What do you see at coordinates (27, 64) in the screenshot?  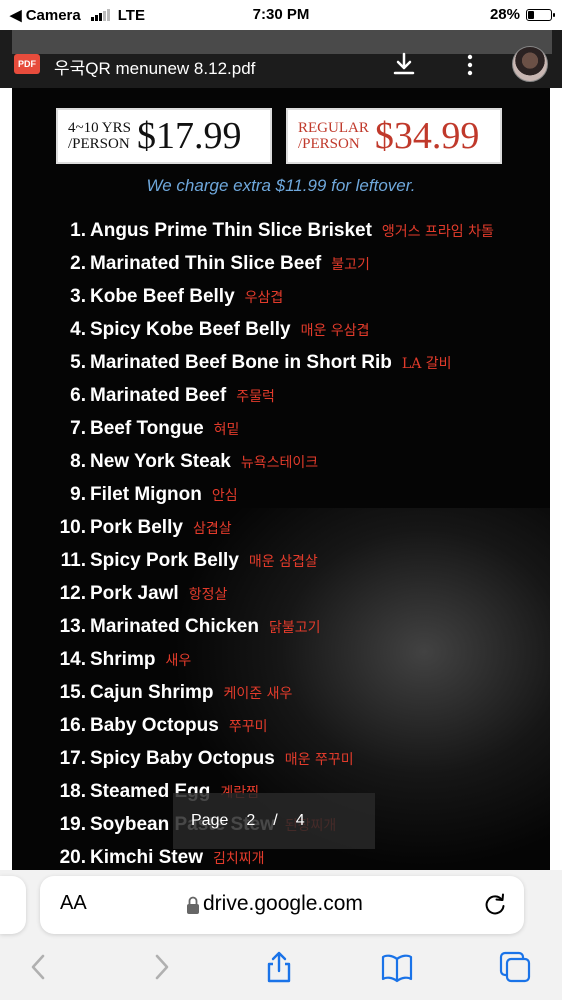 I see `pdf-file-icon: PDF` at bounding box center [27, 64].